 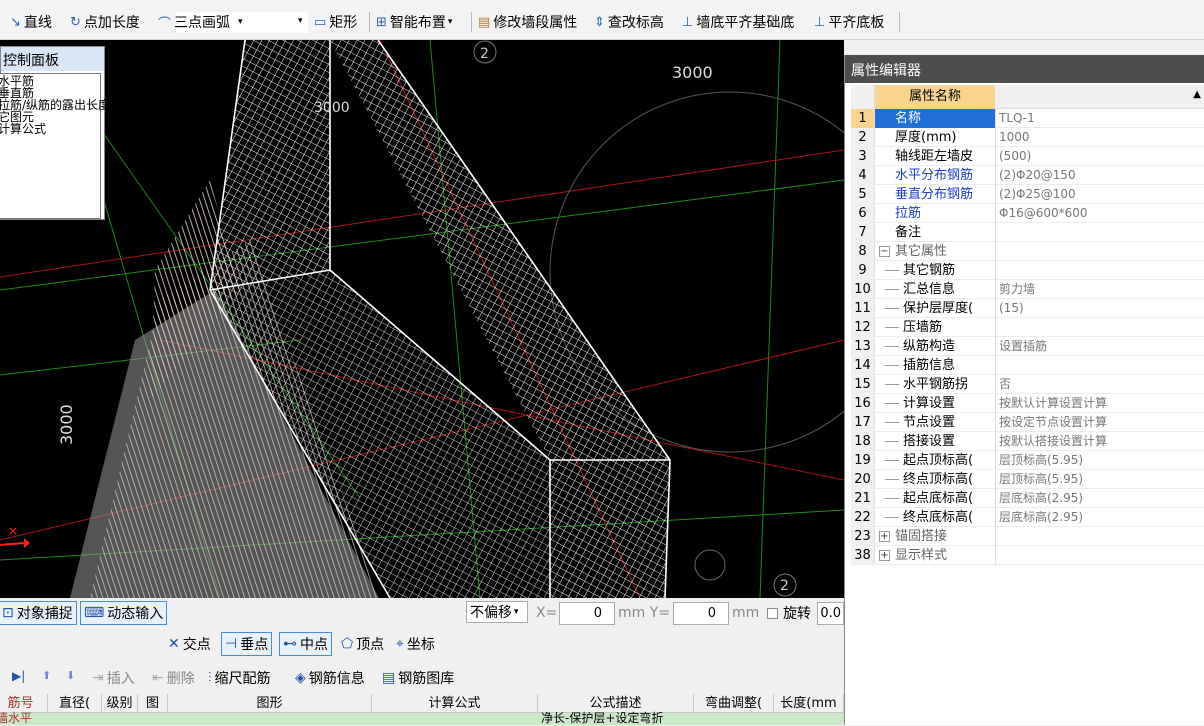 What do you see at coordinates (239, 678) in the screenshot?
I see `scale-rebar-button: ⫶ 缩尺配筋` at bounding box center [239, 678].